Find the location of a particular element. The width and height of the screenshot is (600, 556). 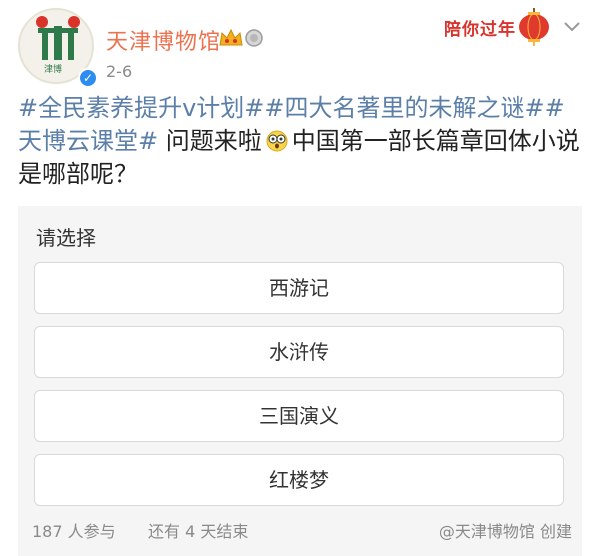

medal-badge-icon is located at coordinates (254, 38).